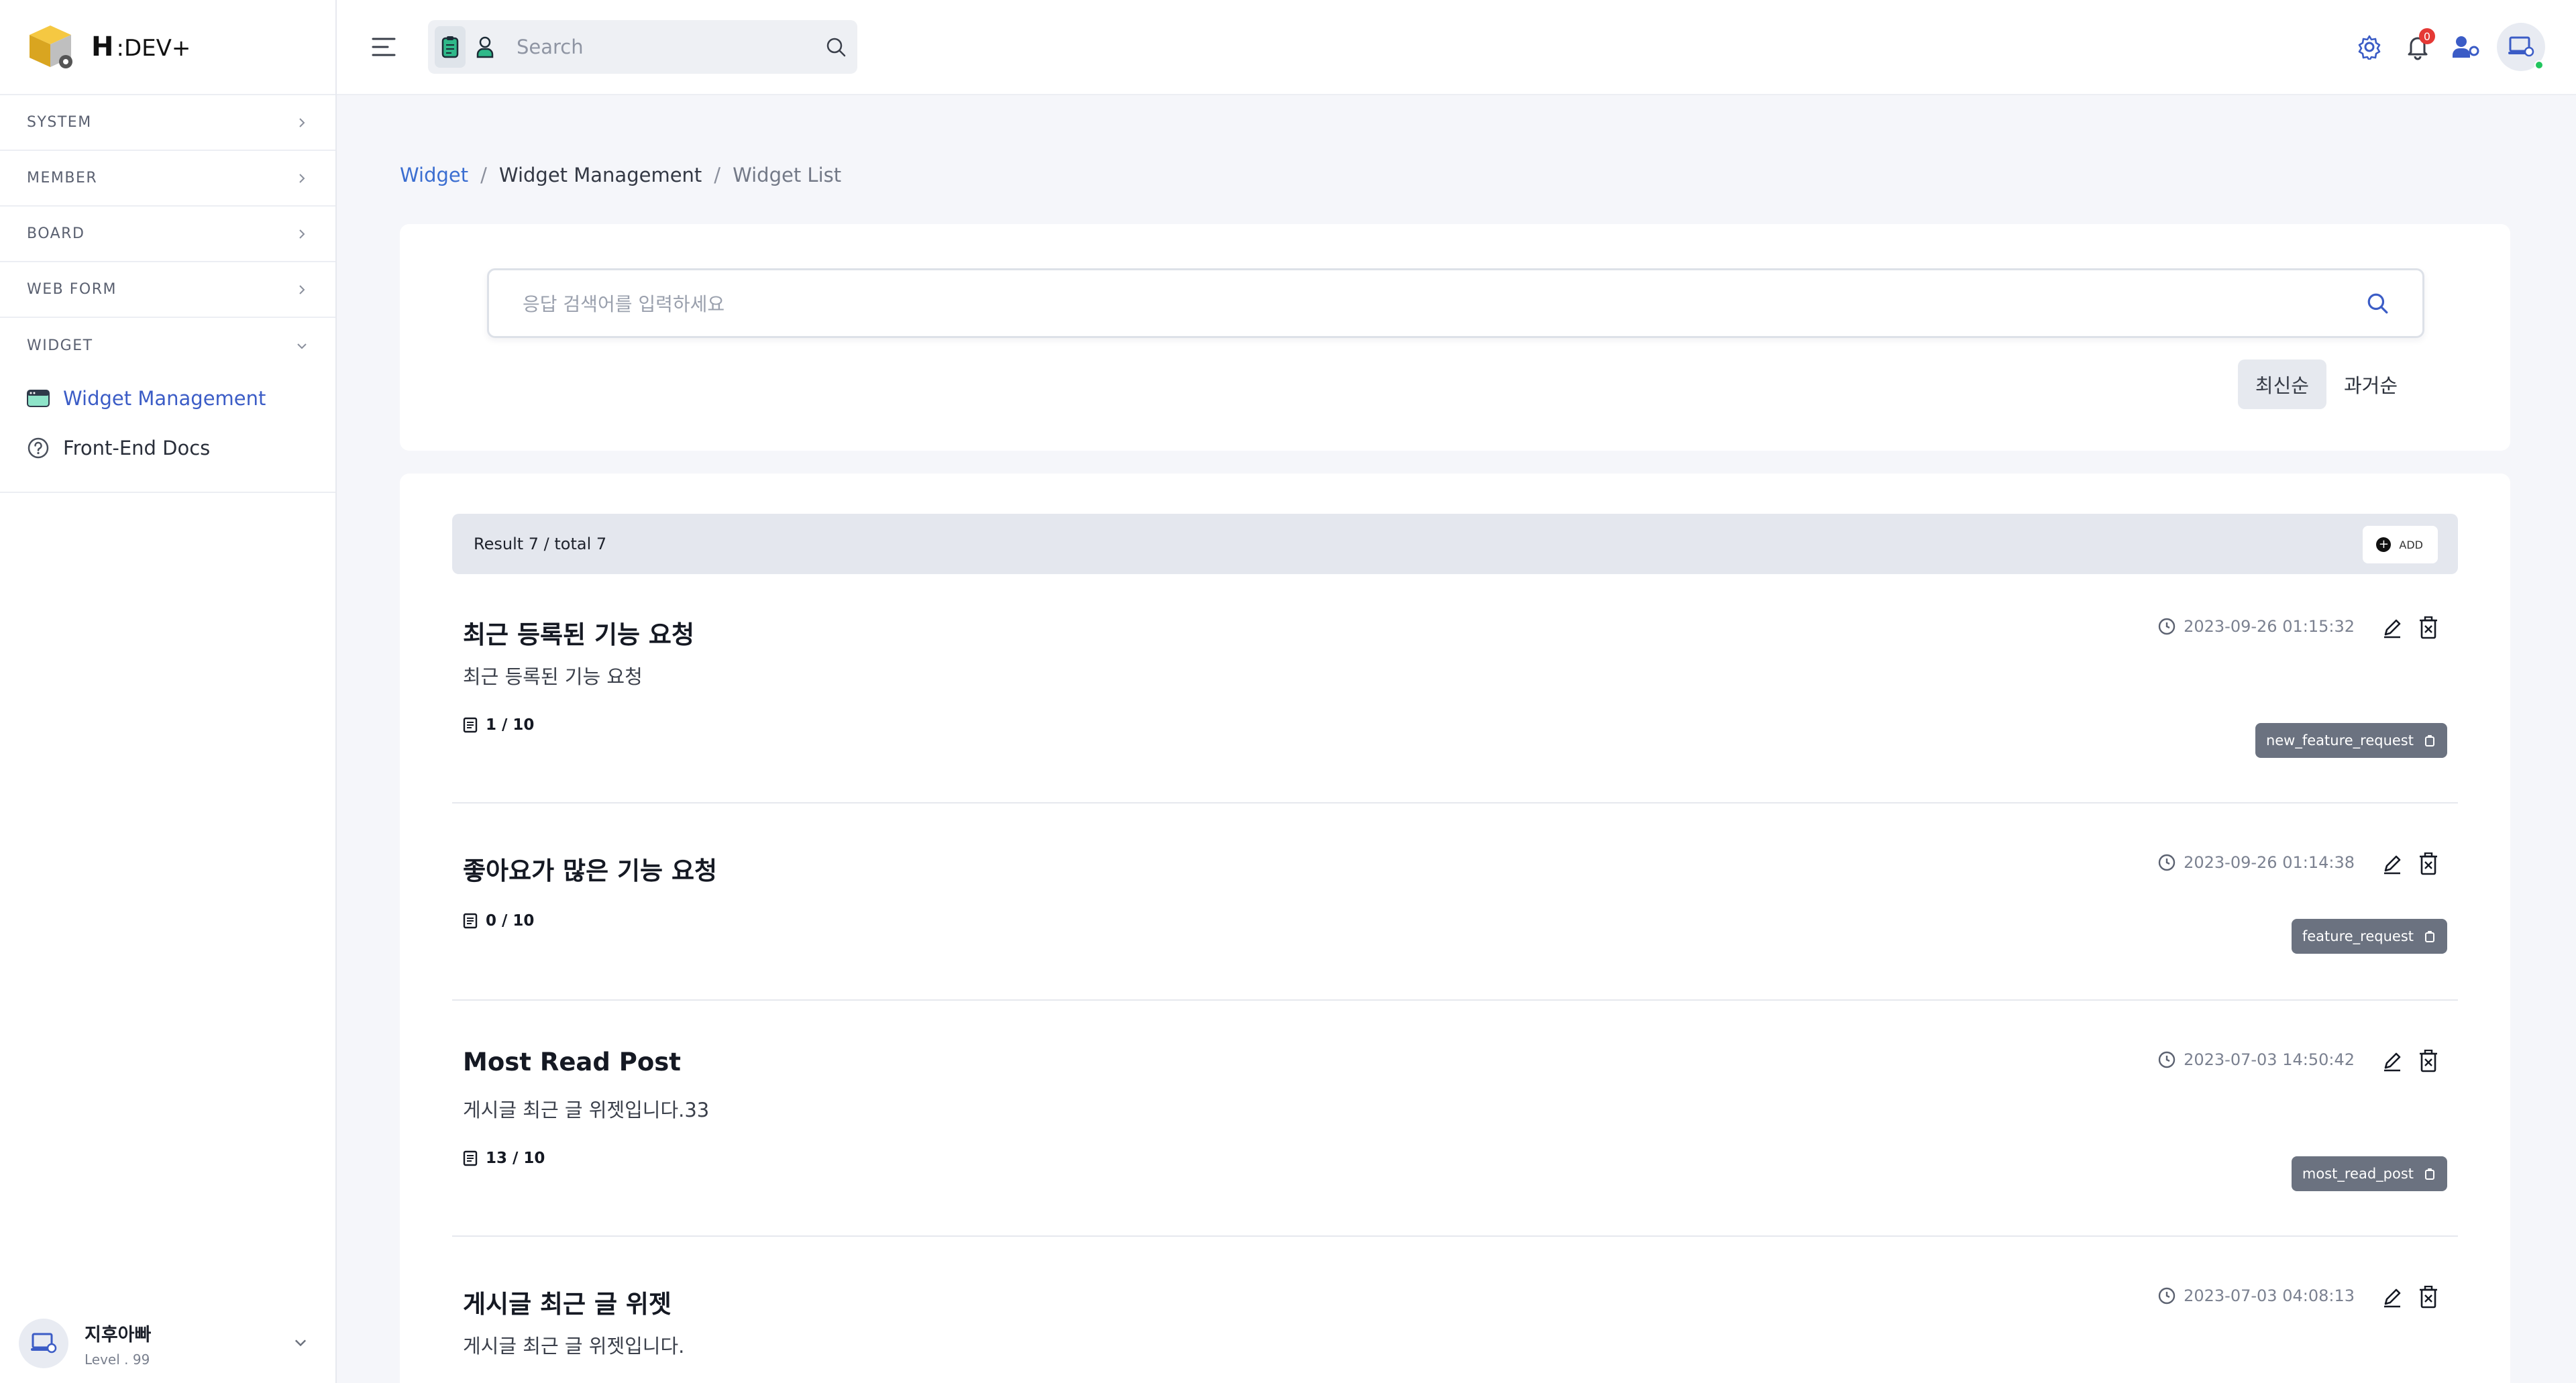 The image size is (2576, 1383). I want to click on breadcrumb-widget-management: Widget Management, so click(600, 175).